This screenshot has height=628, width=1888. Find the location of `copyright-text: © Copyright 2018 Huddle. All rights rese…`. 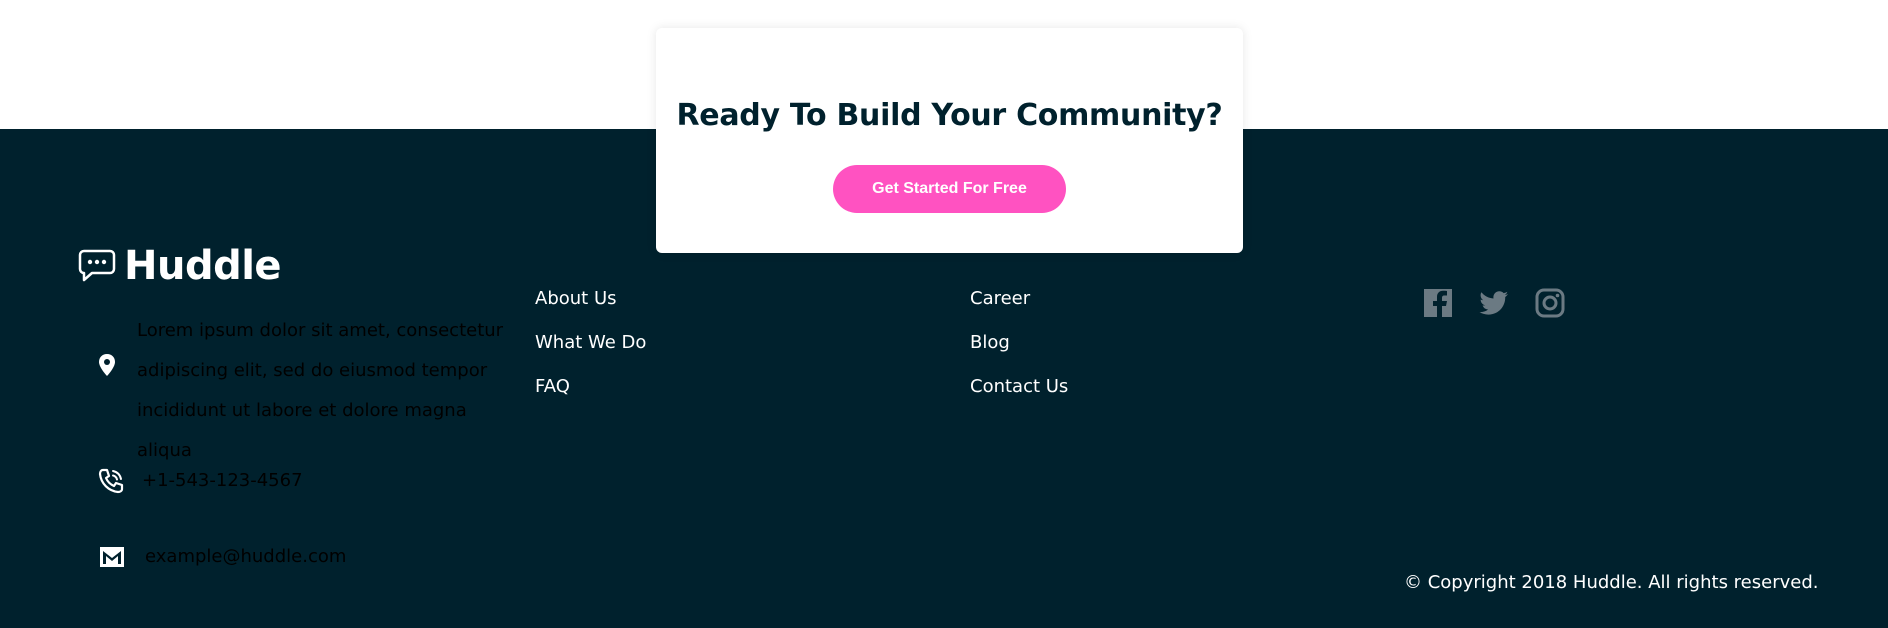

copyright-text: © Copyright 2018 Huddle. All rights rese… is located at coordinates (1611, 582).